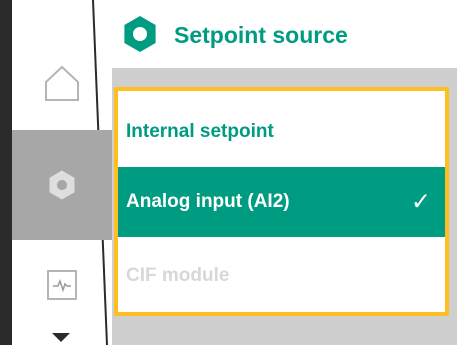 This screenshot has height=345, width=457. Describe the element at coordinates (208, 201) in the screenshot. I see `option-label: Analog input (AI2)` at that location.